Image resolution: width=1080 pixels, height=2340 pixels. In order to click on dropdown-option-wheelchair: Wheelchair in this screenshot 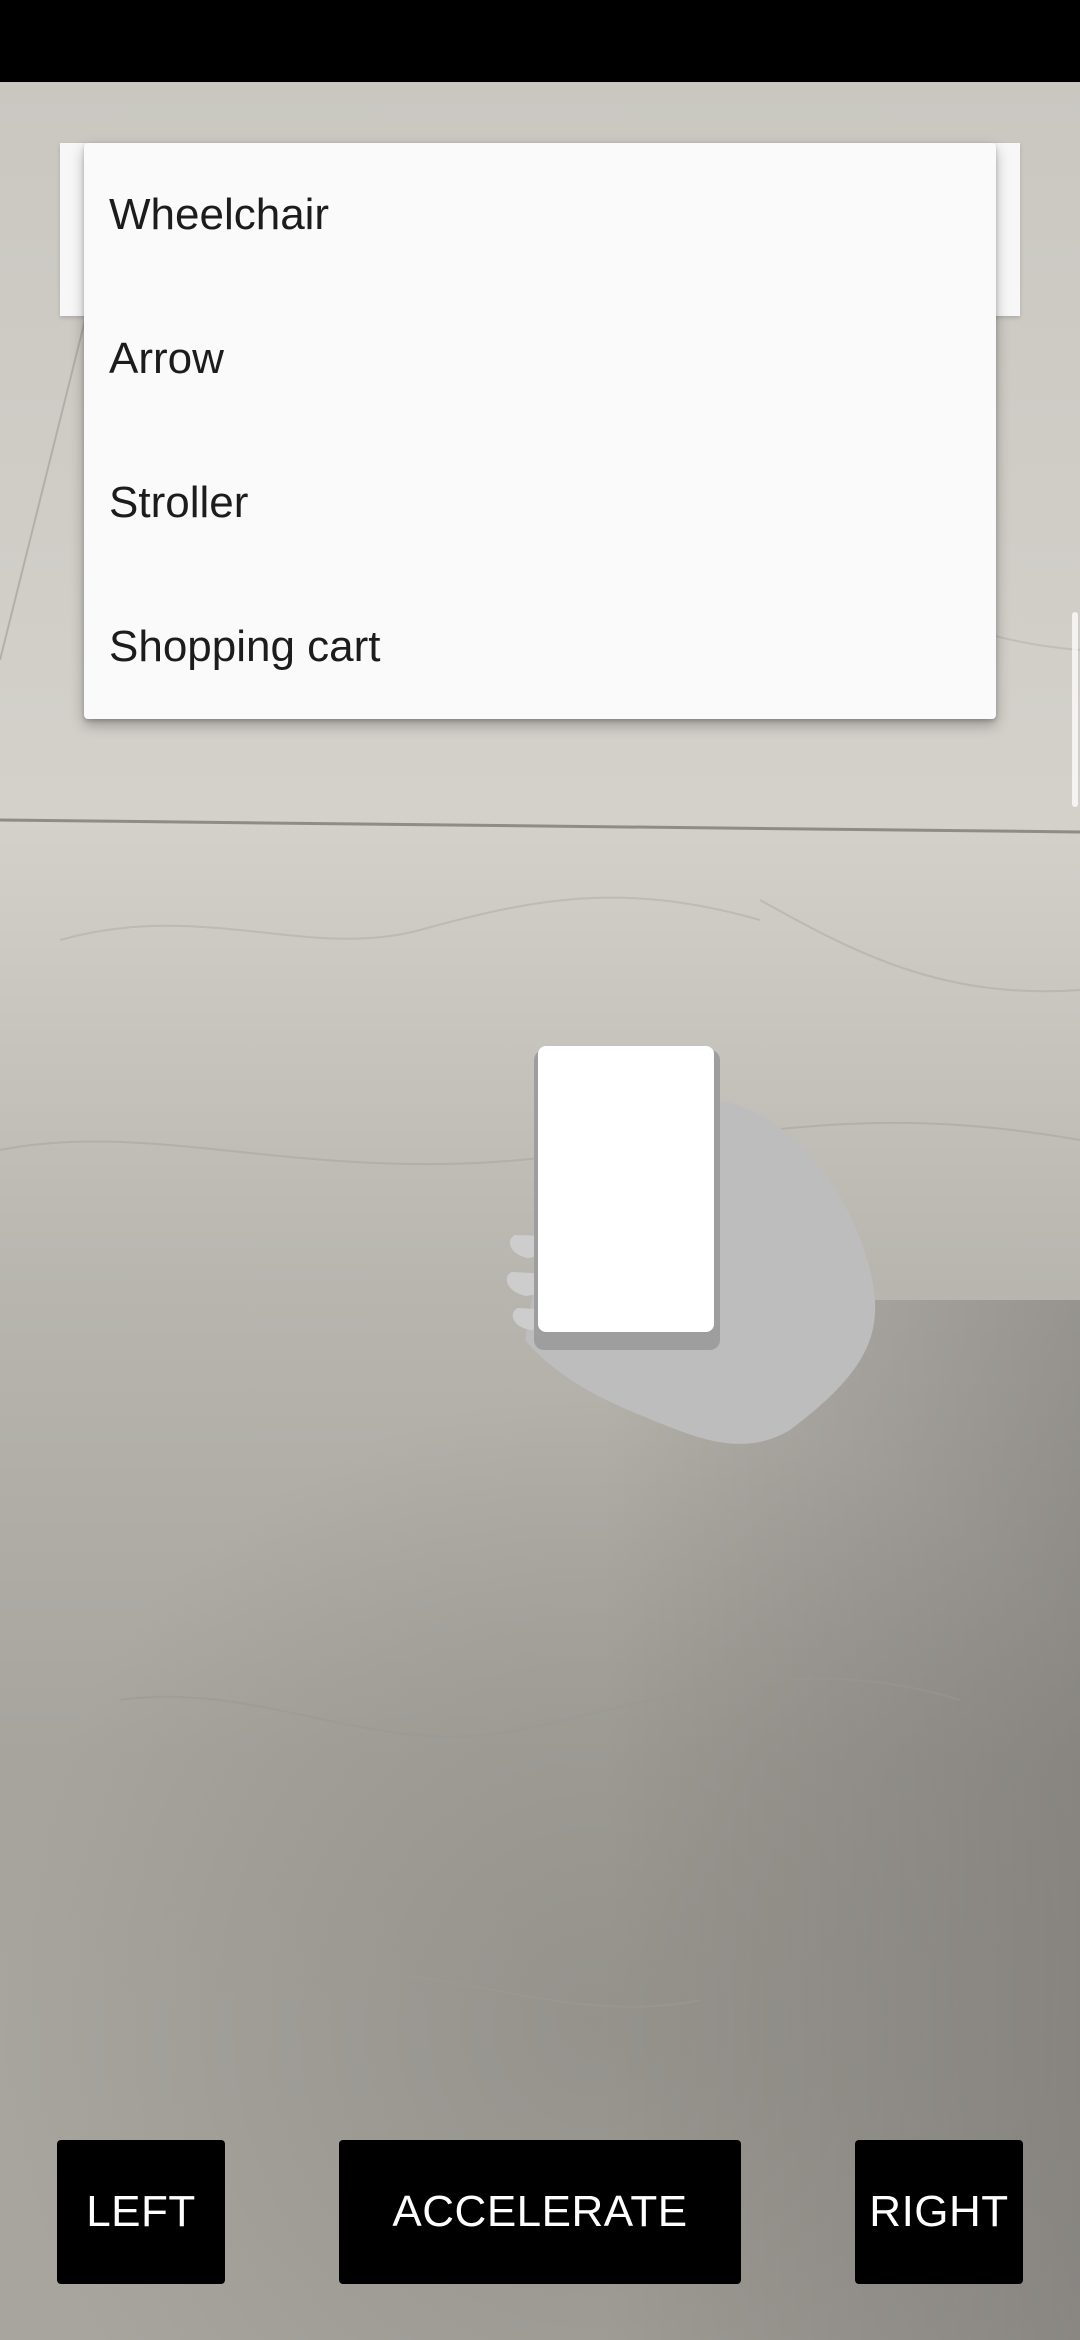, I will do `click(540, 215)`.